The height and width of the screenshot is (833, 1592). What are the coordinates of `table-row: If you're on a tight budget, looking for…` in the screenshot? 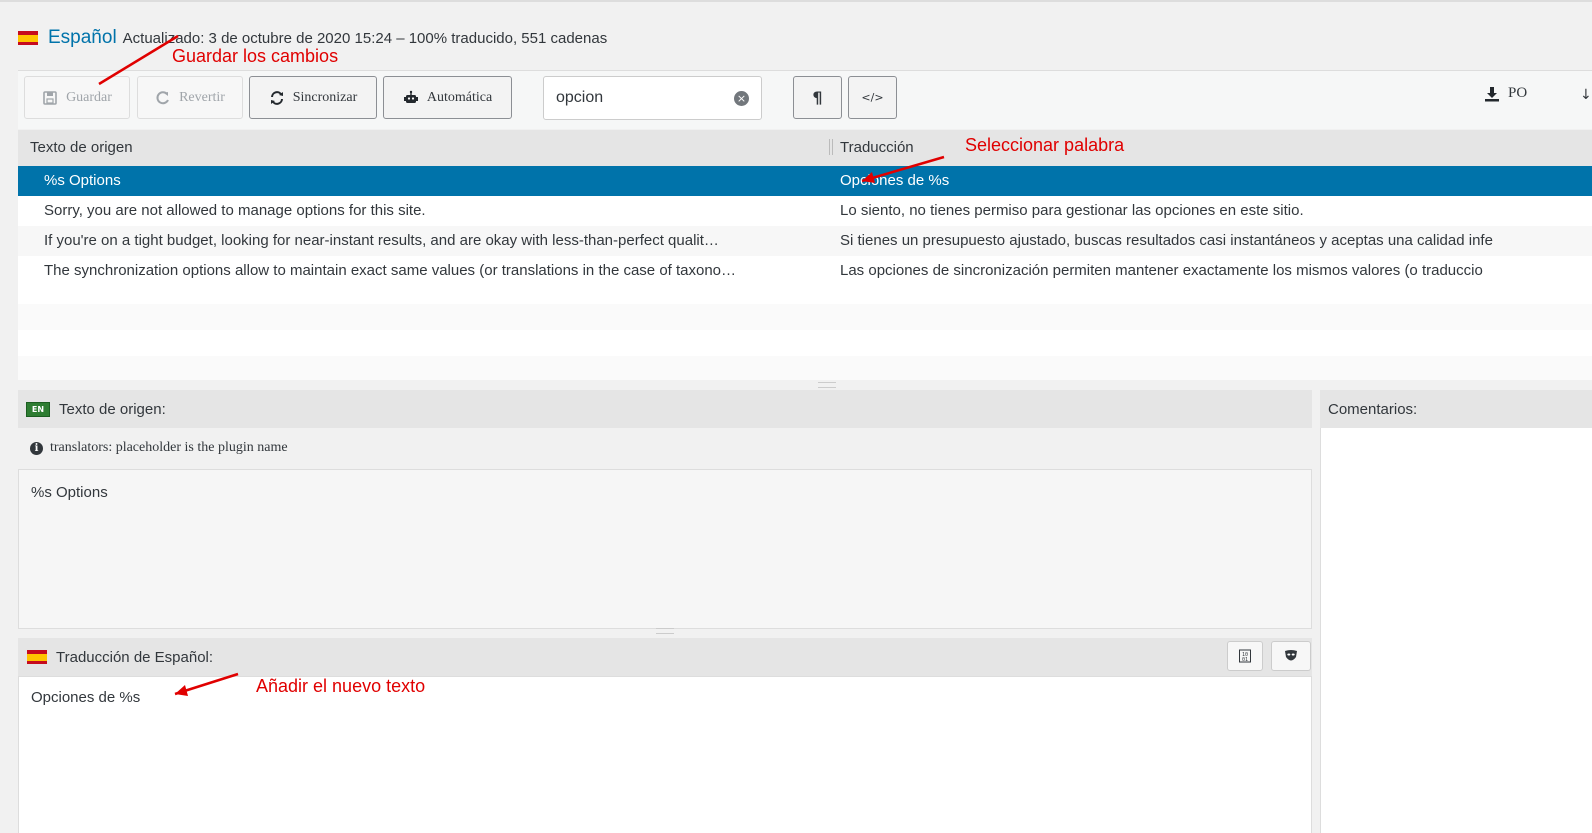 It's located at (805, 241).